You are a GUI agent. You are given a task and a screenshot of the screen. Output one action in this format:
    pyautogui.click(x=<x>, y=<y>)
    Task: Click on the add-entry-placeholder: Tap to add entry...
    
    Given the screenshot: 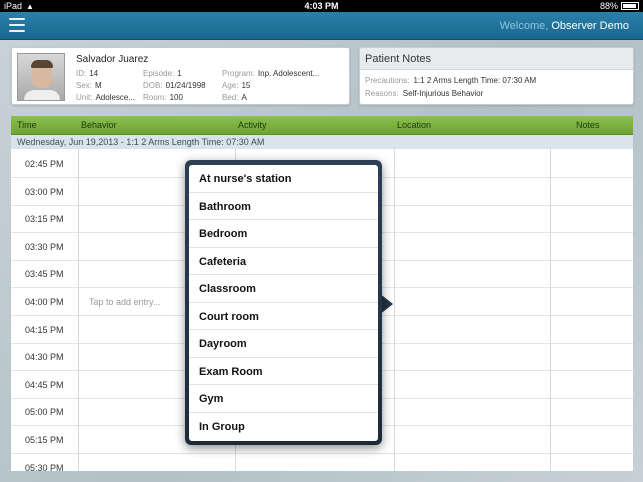 What is the action you would take?
    pyautogui.click(x=124, y=302)
    